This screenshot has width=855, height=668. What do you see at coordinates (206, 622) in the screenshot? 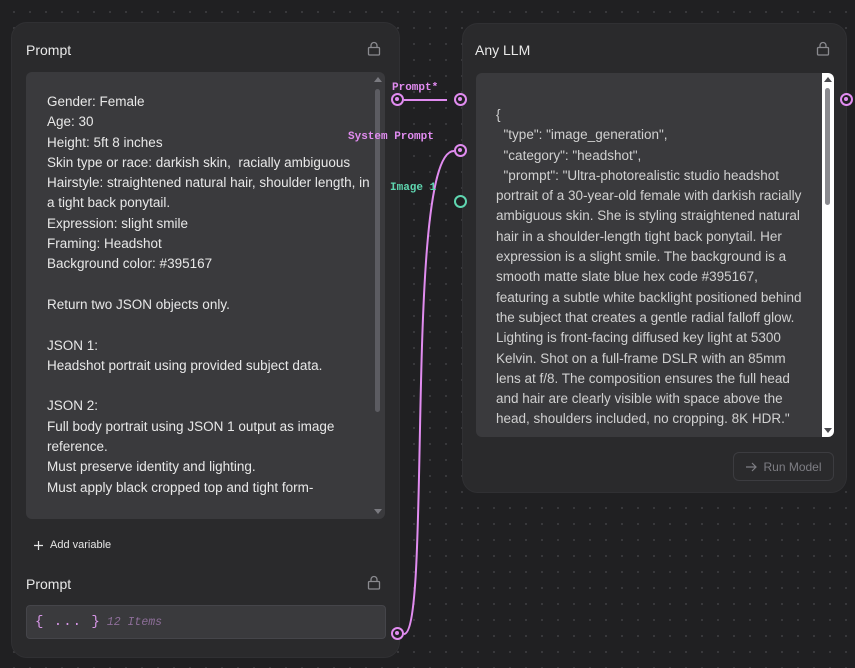
I see `json-value-field: { ... } 12 Items` at bounding box center [206, 622].